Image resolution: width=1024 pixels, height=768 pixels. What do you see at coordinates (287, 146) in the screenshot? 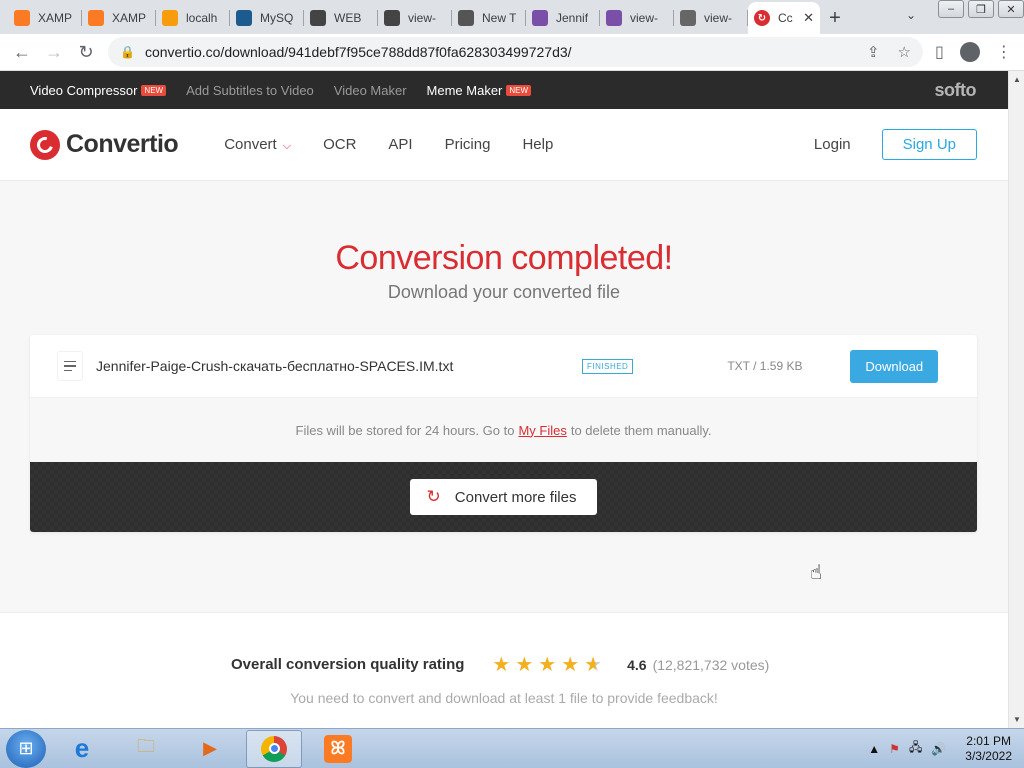
I see `chevron-down-icon: ⌵` at bounding box center [287, 146].